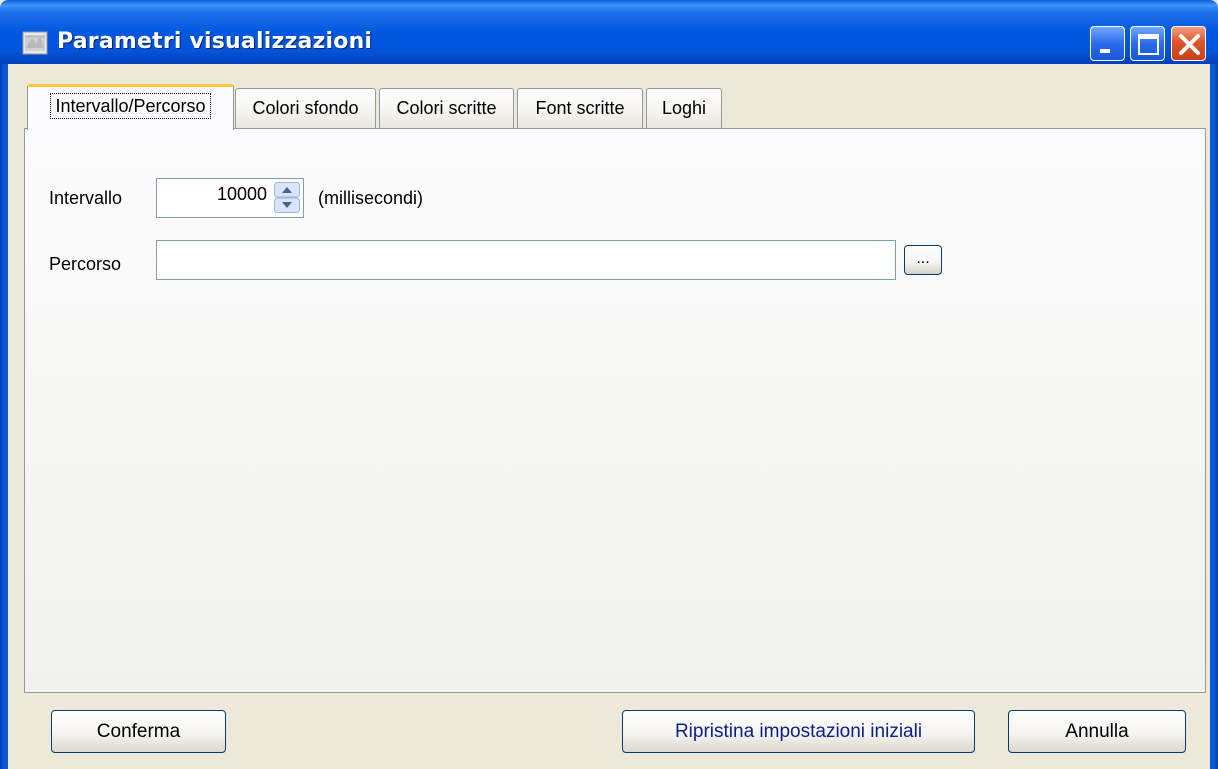  I want to click on confirm-button-label: Conferma, so click(138, 731).